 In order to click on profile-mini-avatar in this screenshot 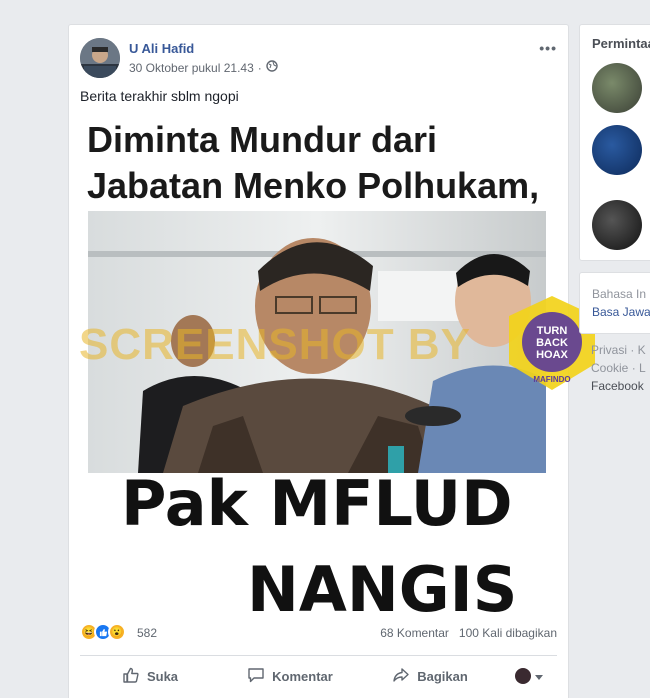, I will do `click(522, 676)`.